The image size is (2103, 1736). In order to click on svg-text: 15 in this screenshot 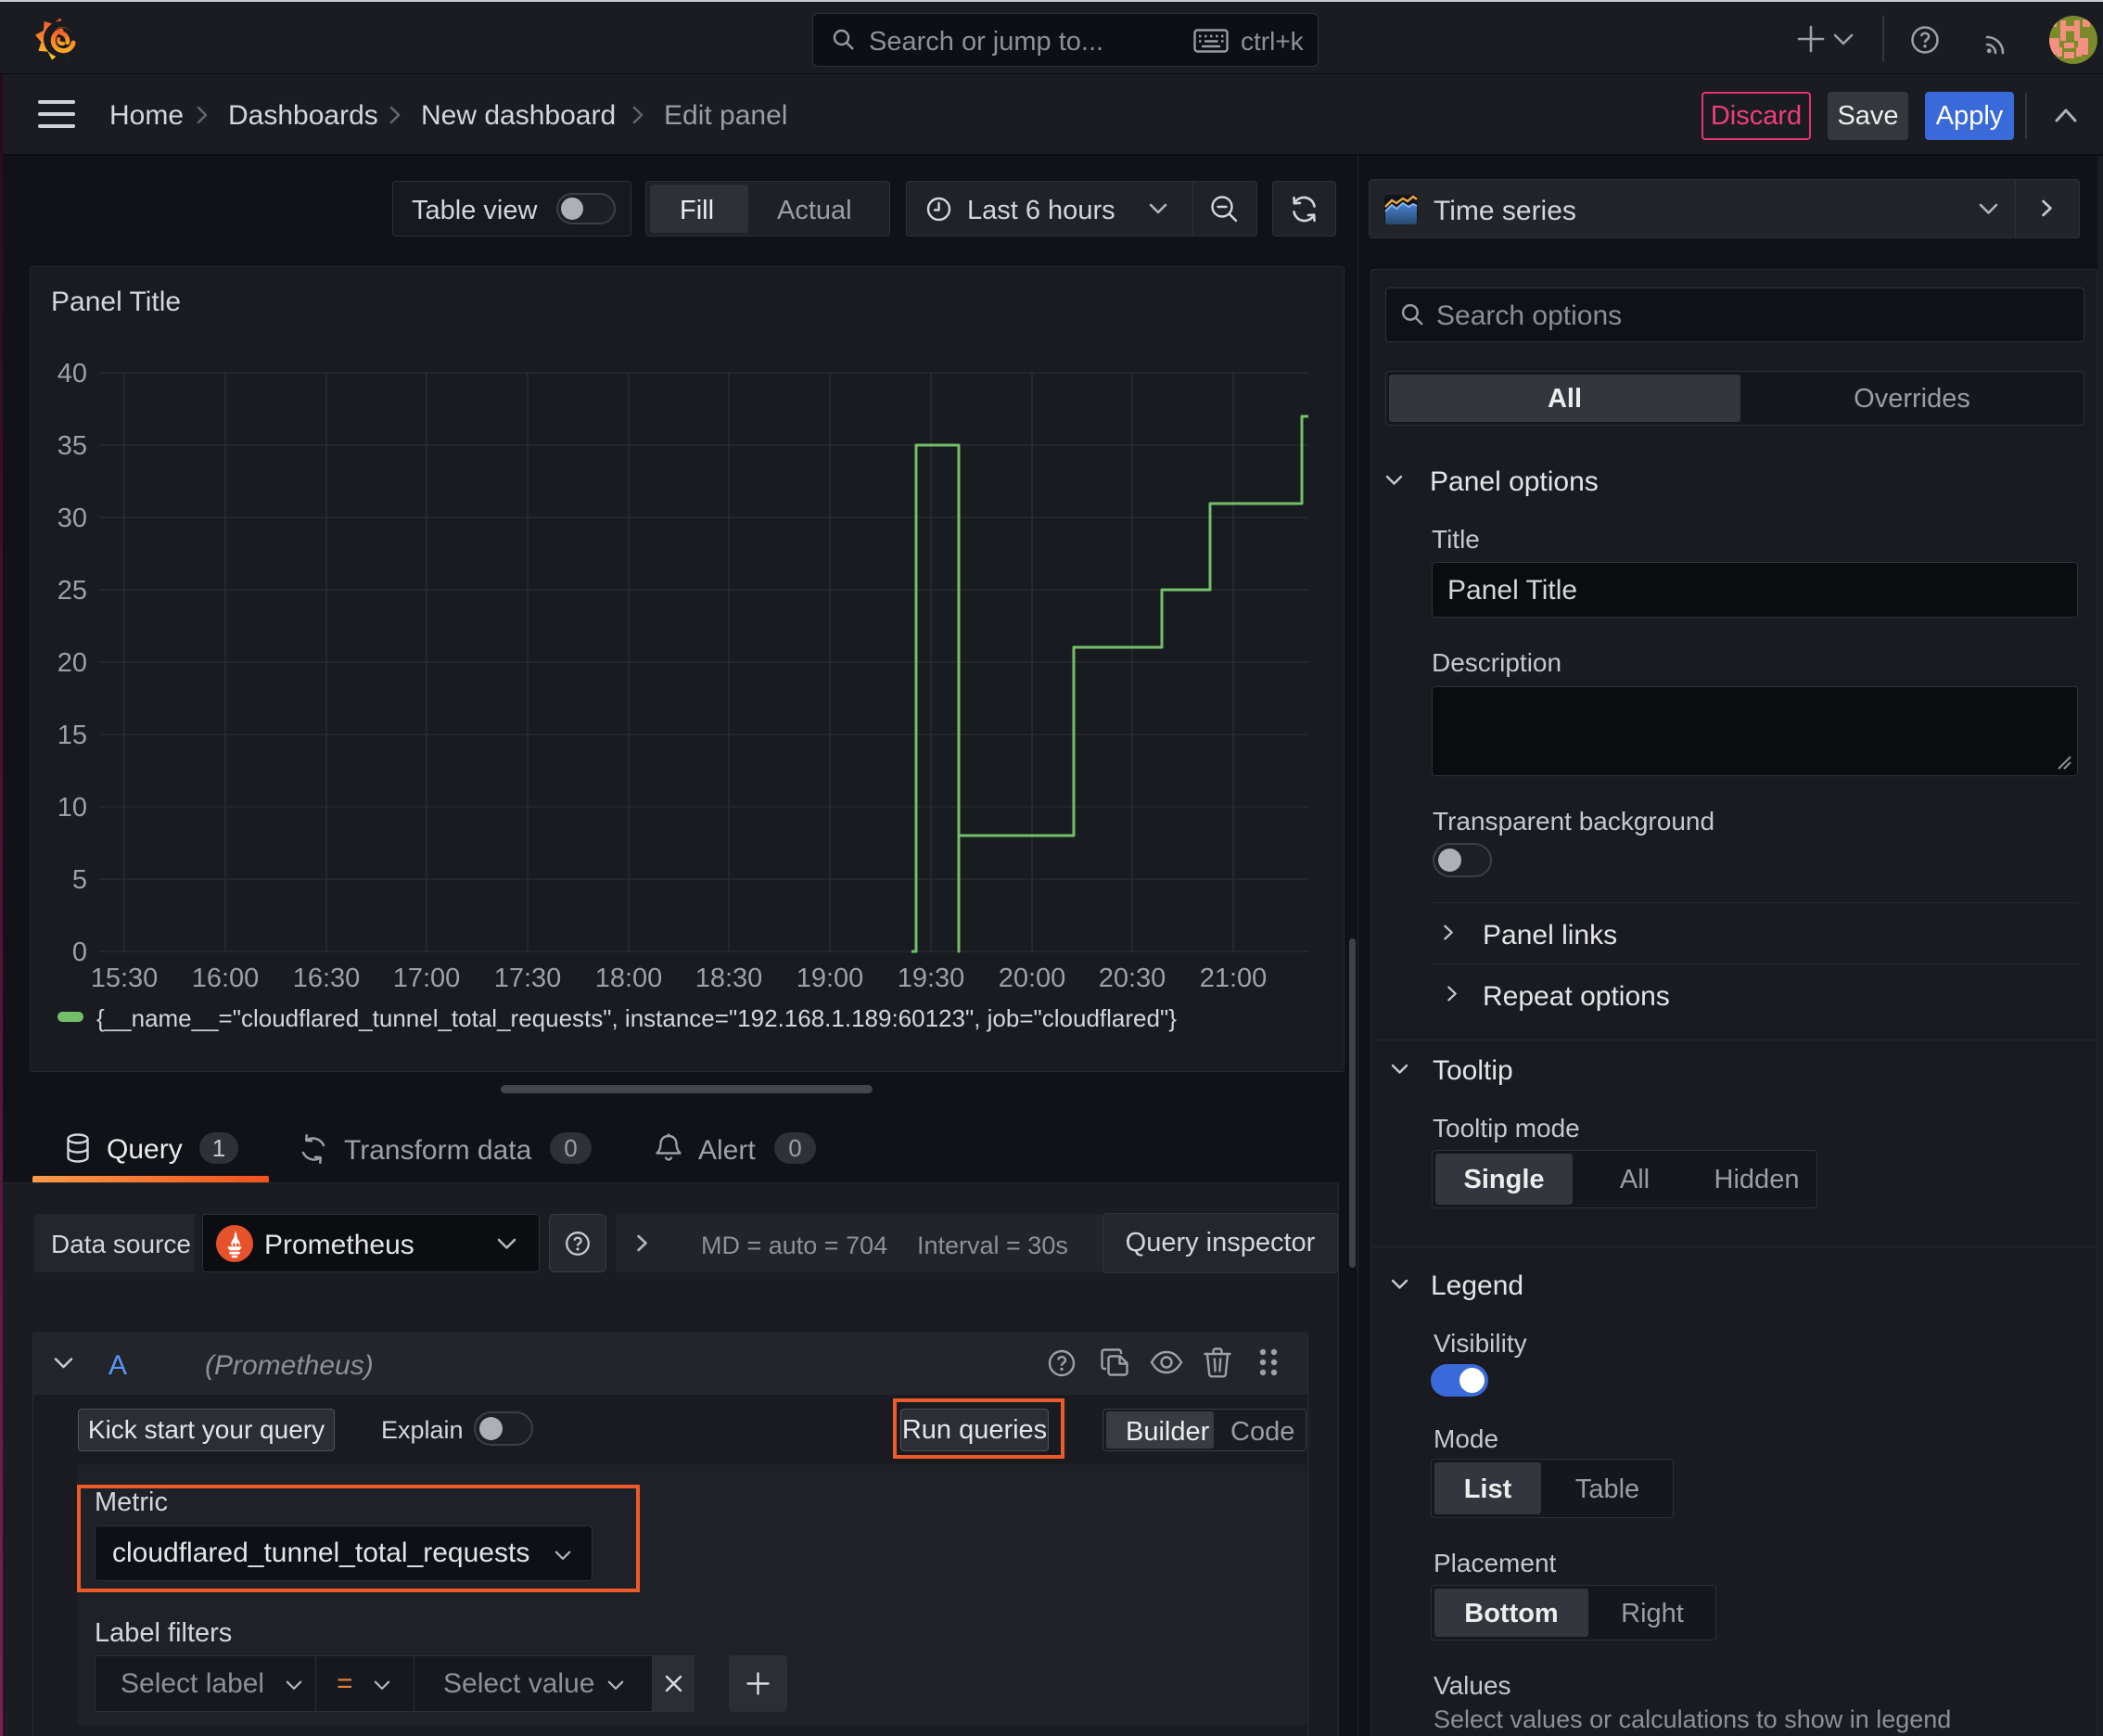, I will do `click(72, 735)`.